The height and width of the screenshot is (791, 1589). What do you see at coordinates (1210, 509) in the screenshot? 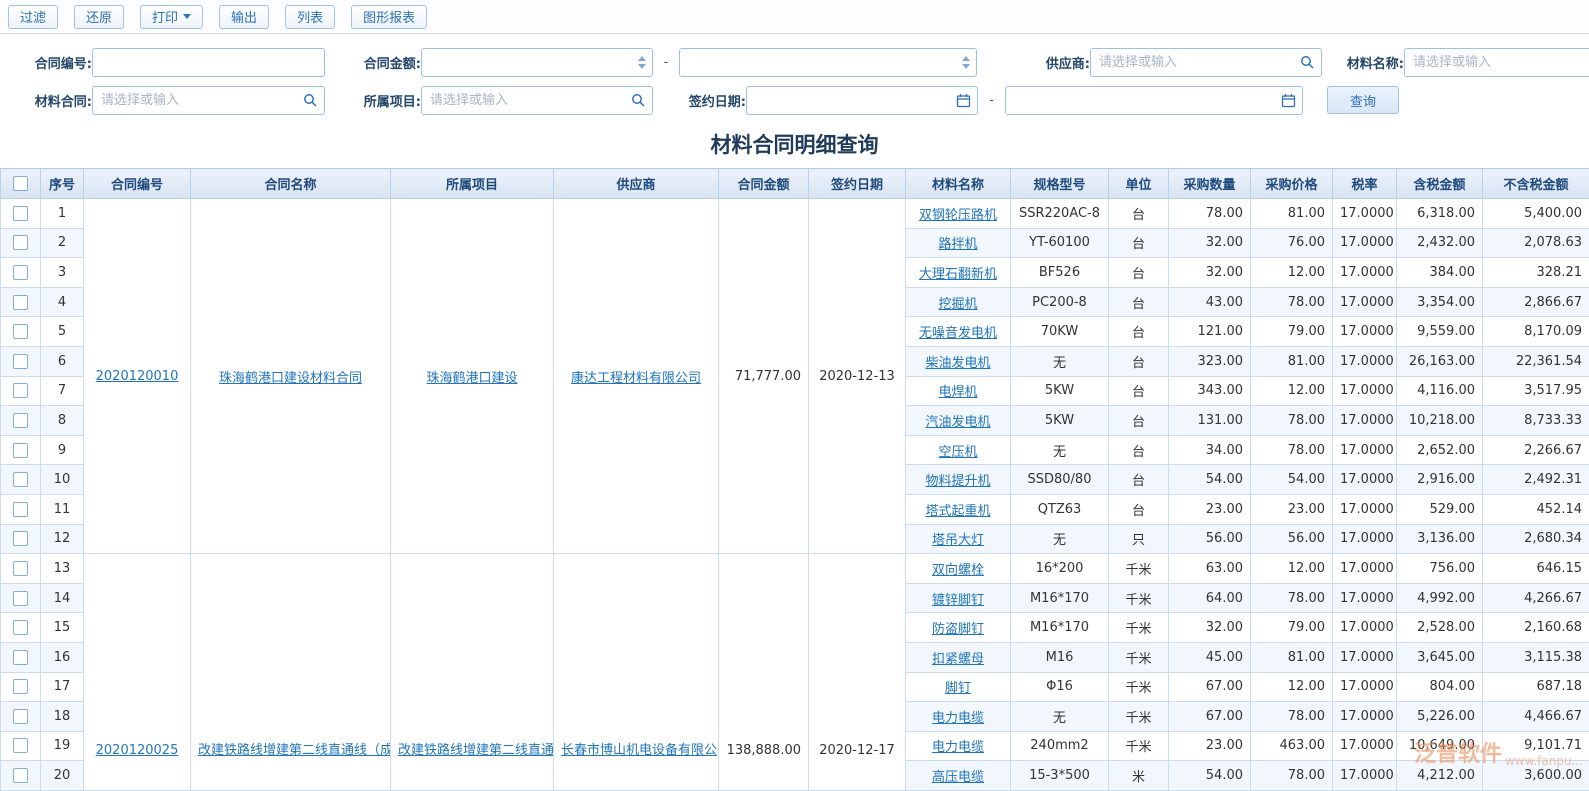
I see `qty-cell: 23.00` at bounding box center [1210, 509].